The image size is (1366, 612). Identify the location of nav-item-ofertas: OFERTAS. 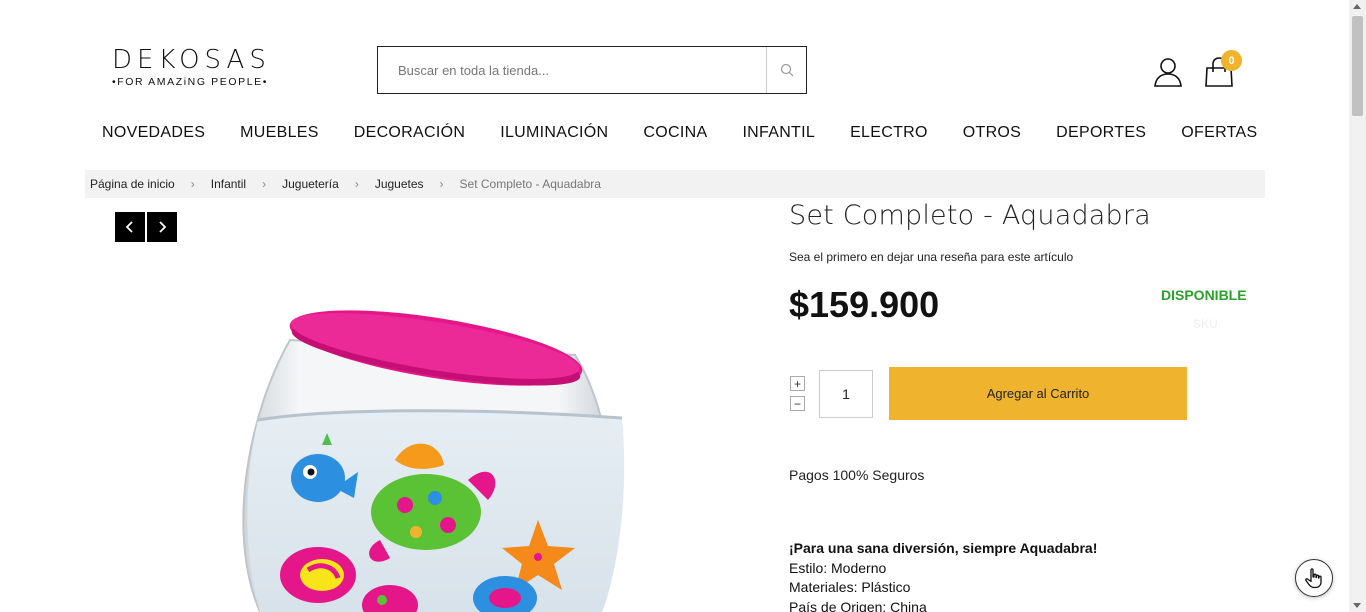
(1219, 133).